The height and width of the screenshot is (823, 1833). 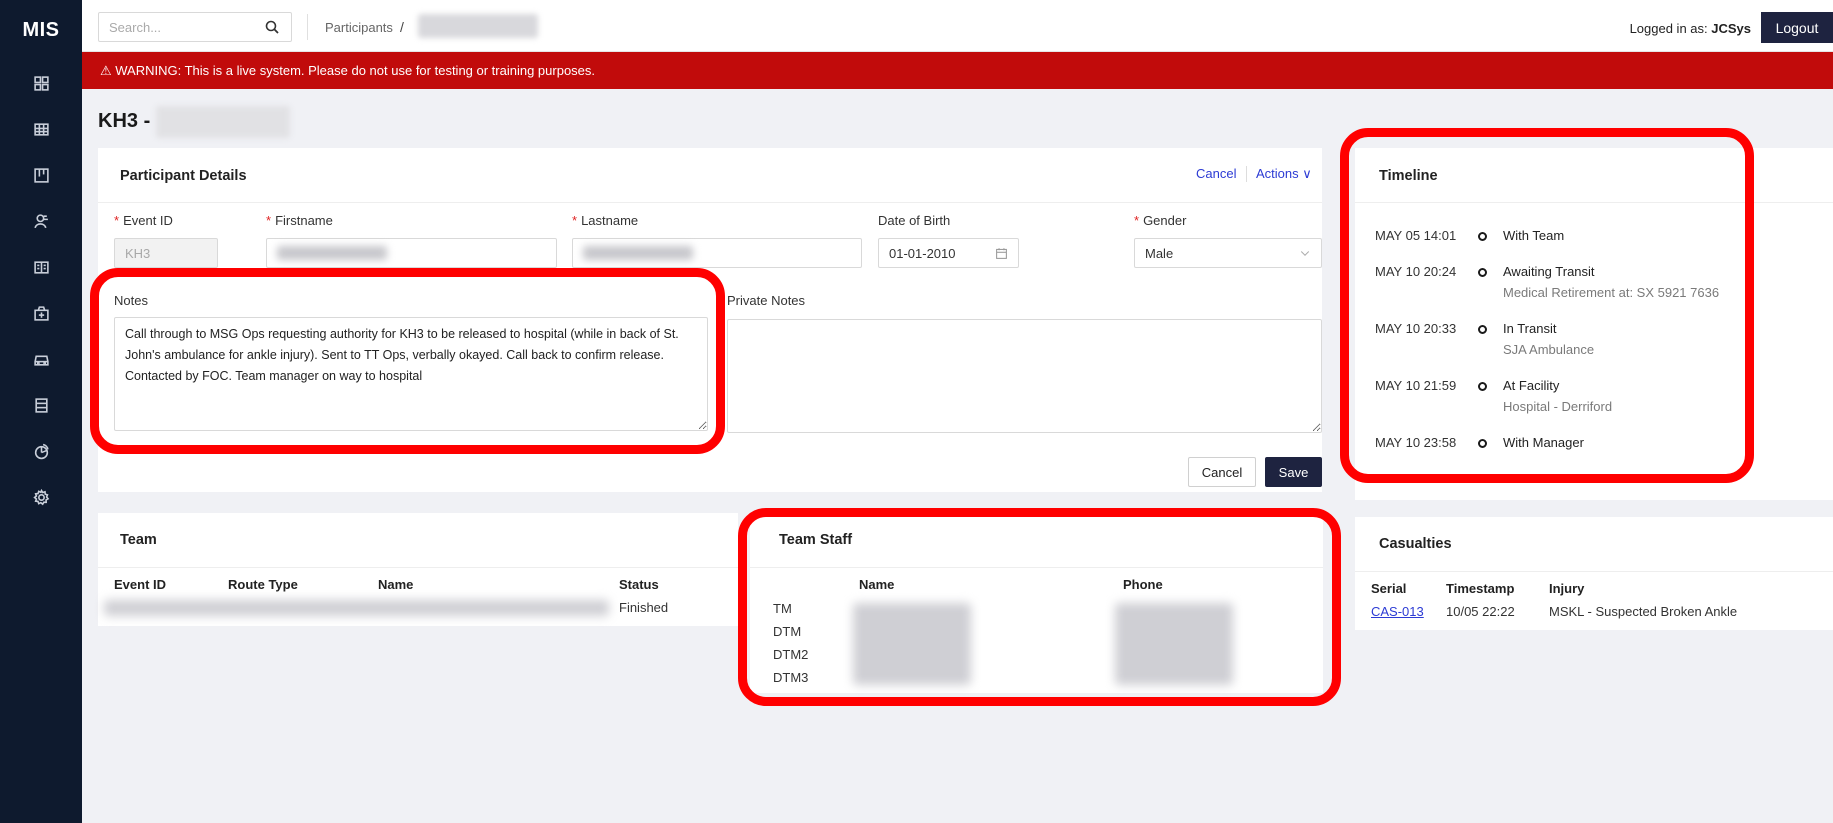 I want to click on timeline-time: MAY 10 21:59, so click(x=1416, y=385).